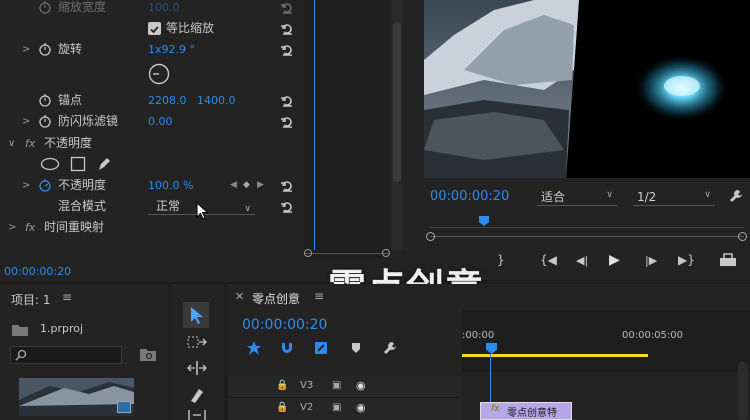 This screenshot has width=750, height=420. I want to click on monitor-ruler, so click(587, 225).